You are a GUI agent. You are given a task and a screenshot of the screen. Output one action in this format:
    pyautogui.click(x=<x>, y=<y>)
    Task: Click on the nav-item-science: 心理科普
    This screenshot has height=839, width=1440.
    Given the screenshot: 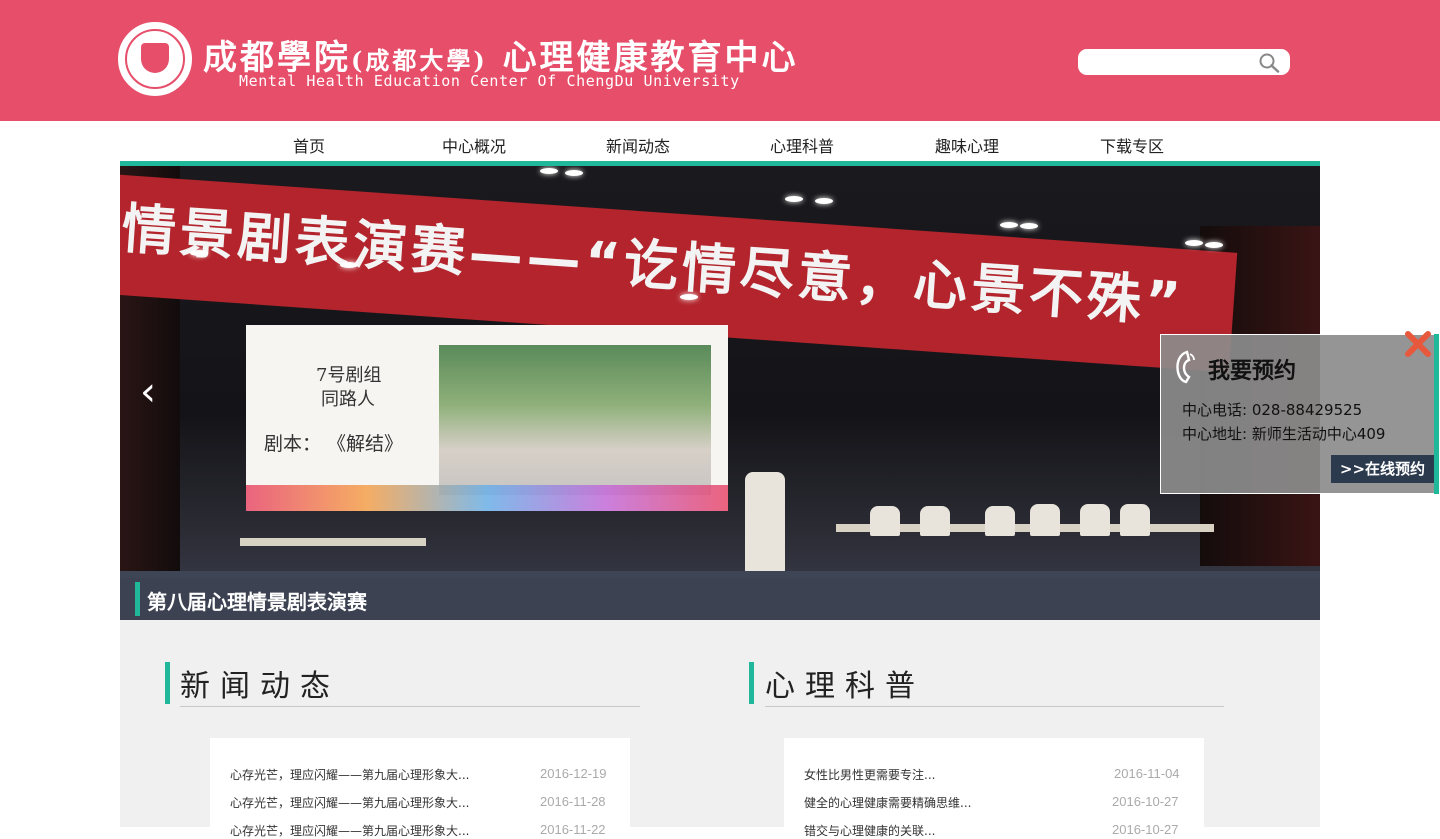 What is the action you would take?
    pyautogui.click(x=802, y=145)
    